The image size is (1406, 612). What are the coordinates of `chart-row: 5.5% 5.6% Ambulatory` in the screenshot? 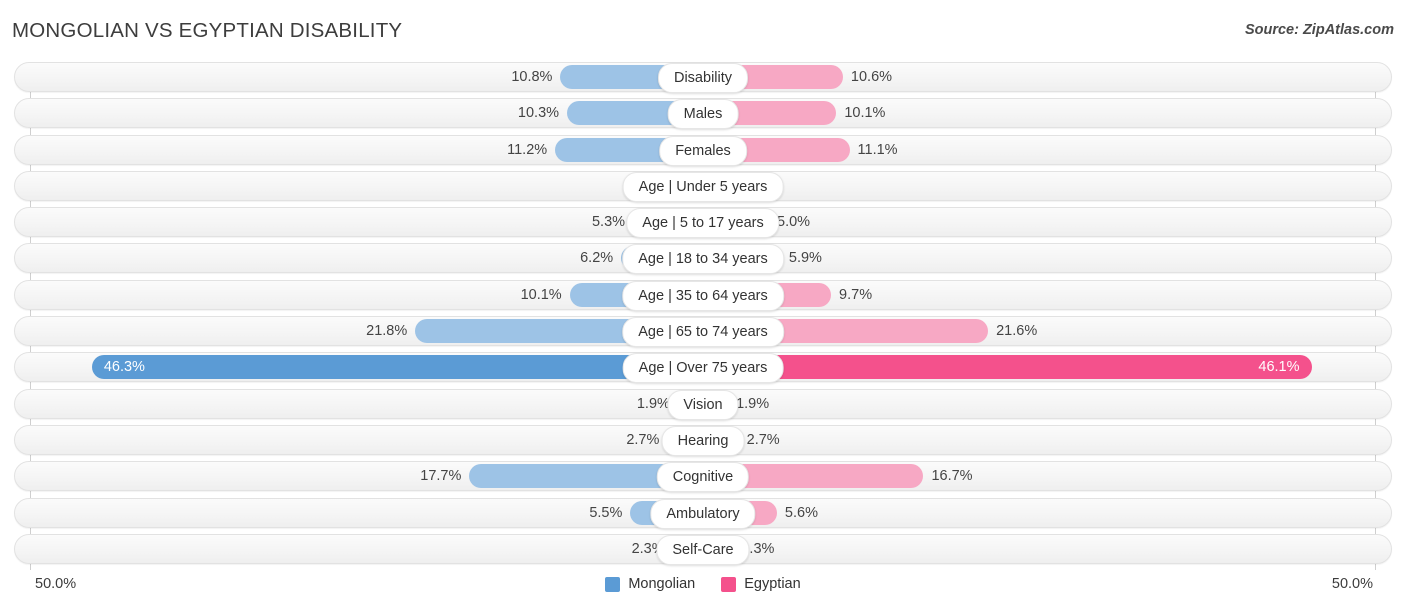 It's located at (703, 513).